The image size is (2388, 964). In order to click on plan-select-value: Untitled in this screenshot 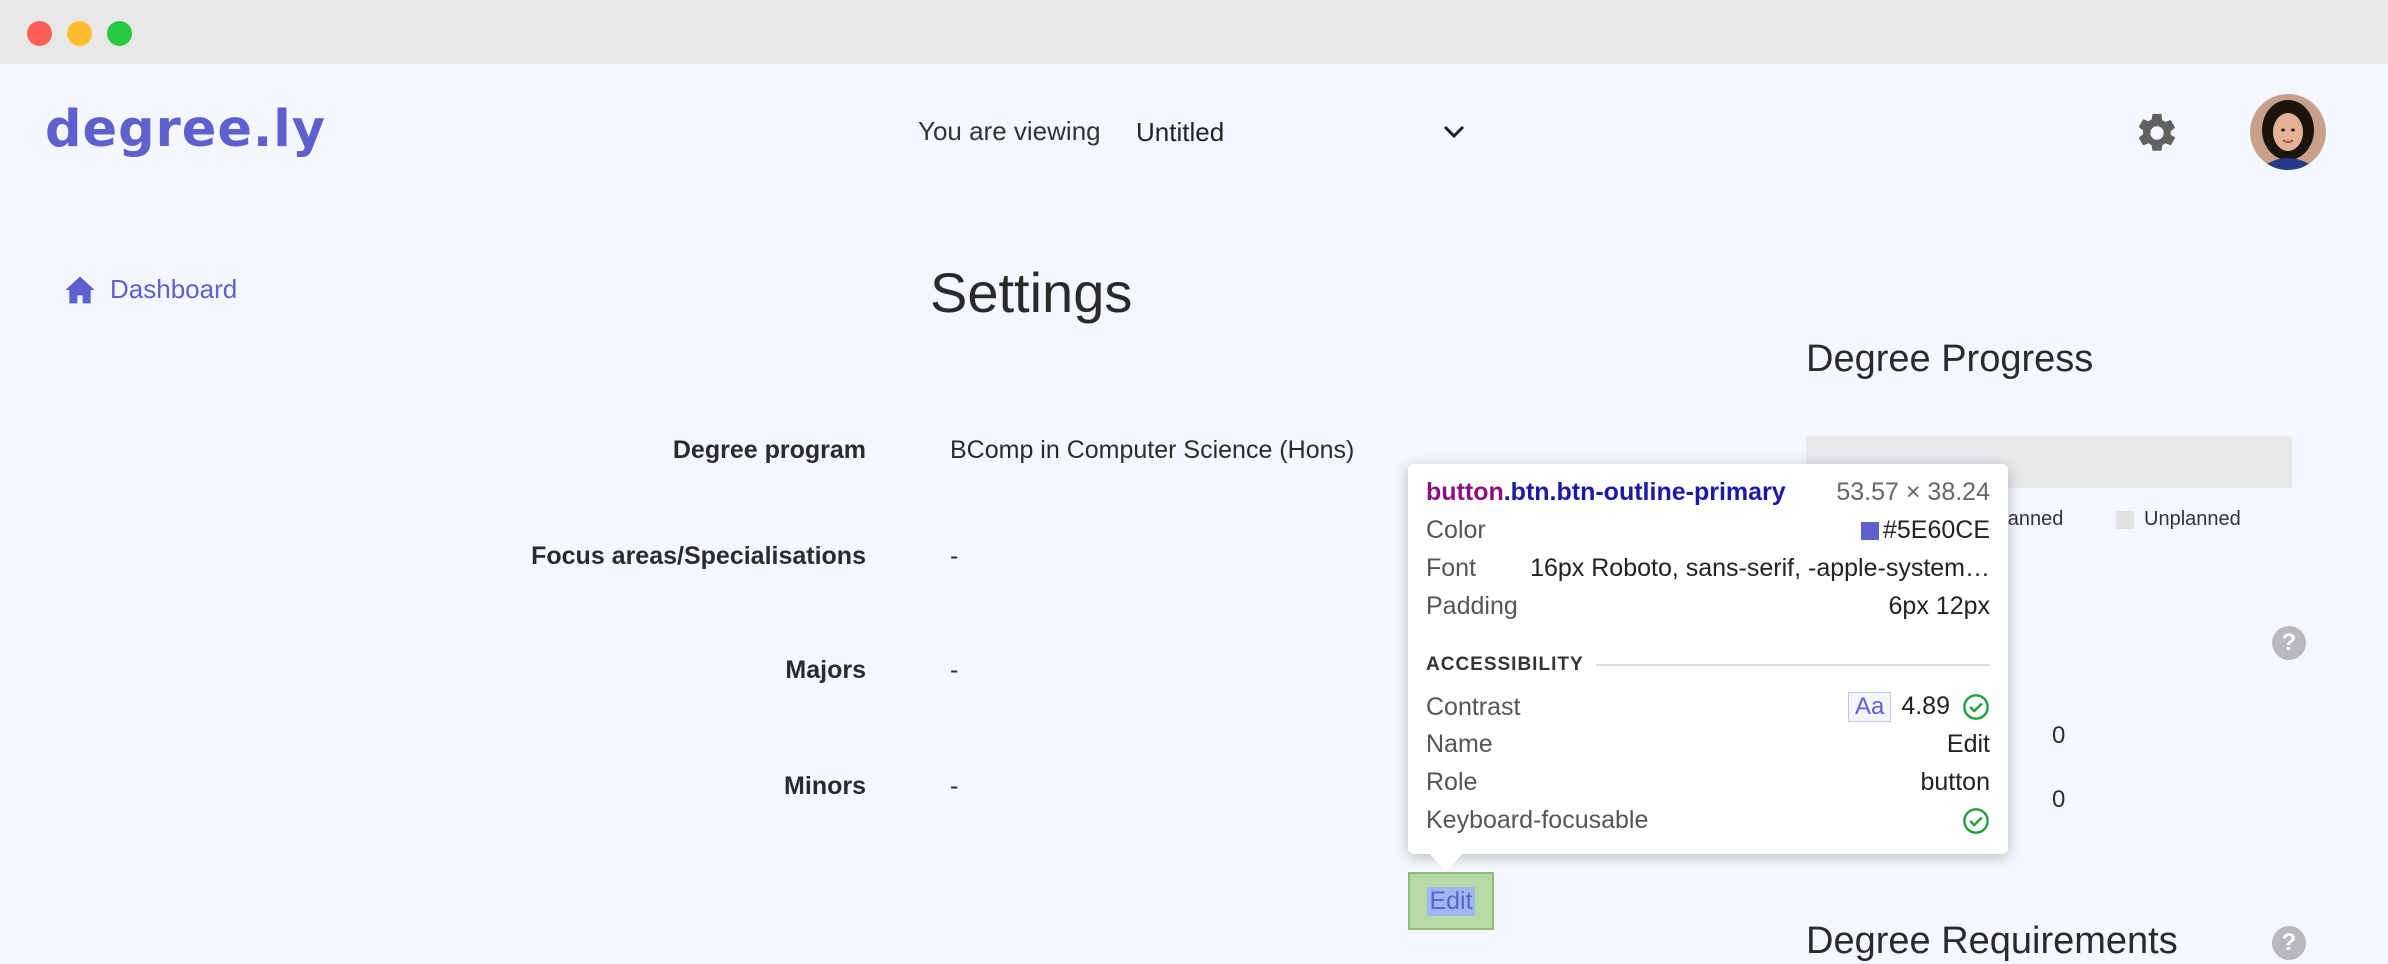, I will do `click(1180, 131)`.